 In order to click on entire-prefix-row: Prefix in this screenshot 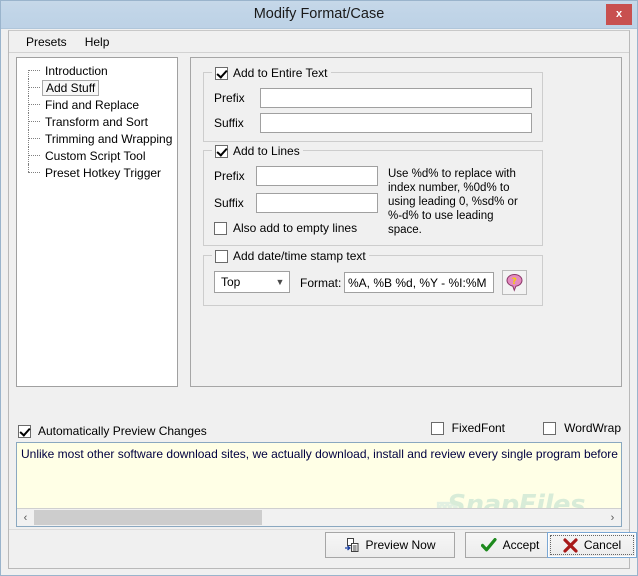, I will do `click(373, 98)`.